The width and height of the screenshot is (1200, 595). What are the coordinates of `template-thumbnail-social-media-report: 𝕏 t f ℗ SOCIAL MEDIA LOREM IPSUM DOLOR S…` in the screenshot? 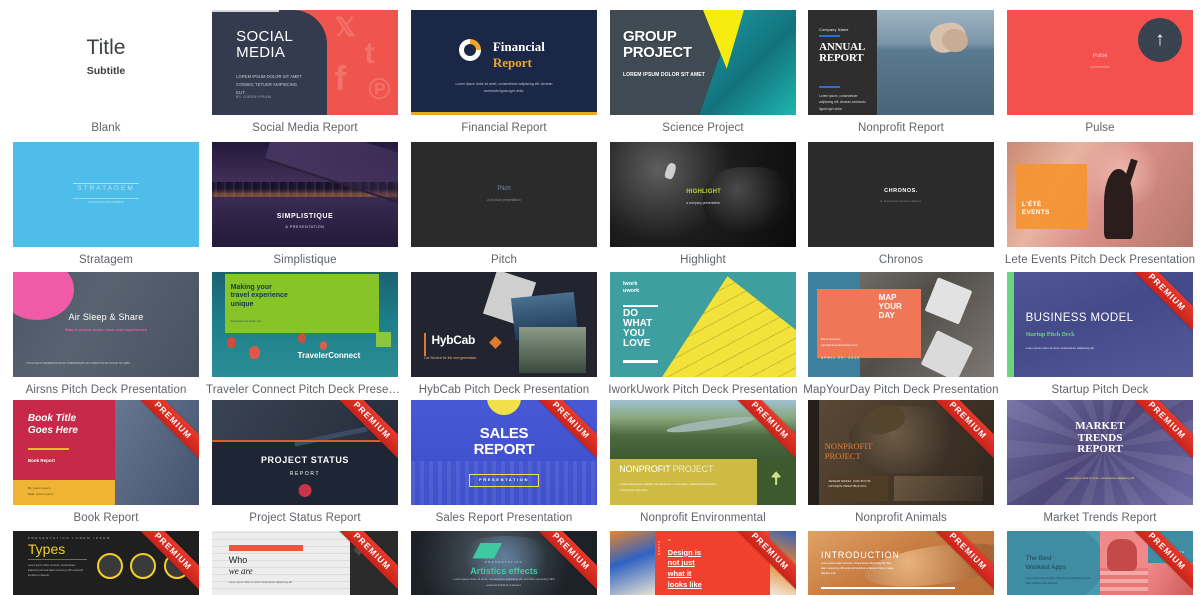 It's located at (305, 62).